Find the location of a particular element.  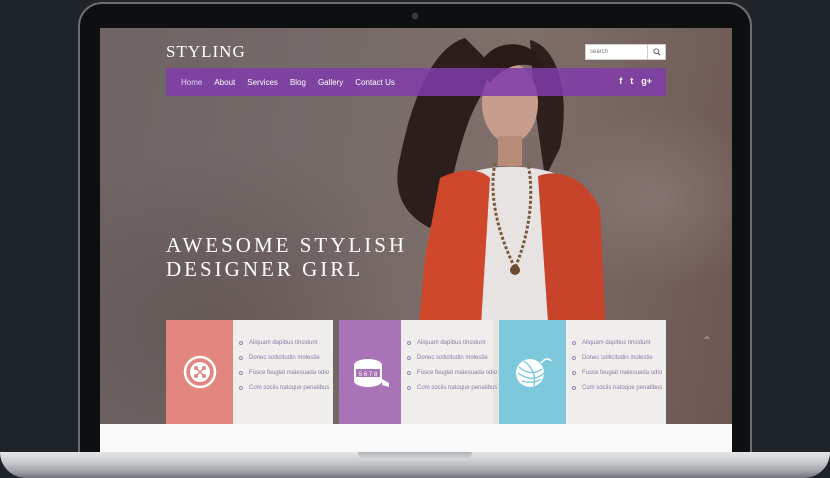

hero-headline: AWESOME STYLISH DESIGNER GIRL is located at coordinates (286, 257).